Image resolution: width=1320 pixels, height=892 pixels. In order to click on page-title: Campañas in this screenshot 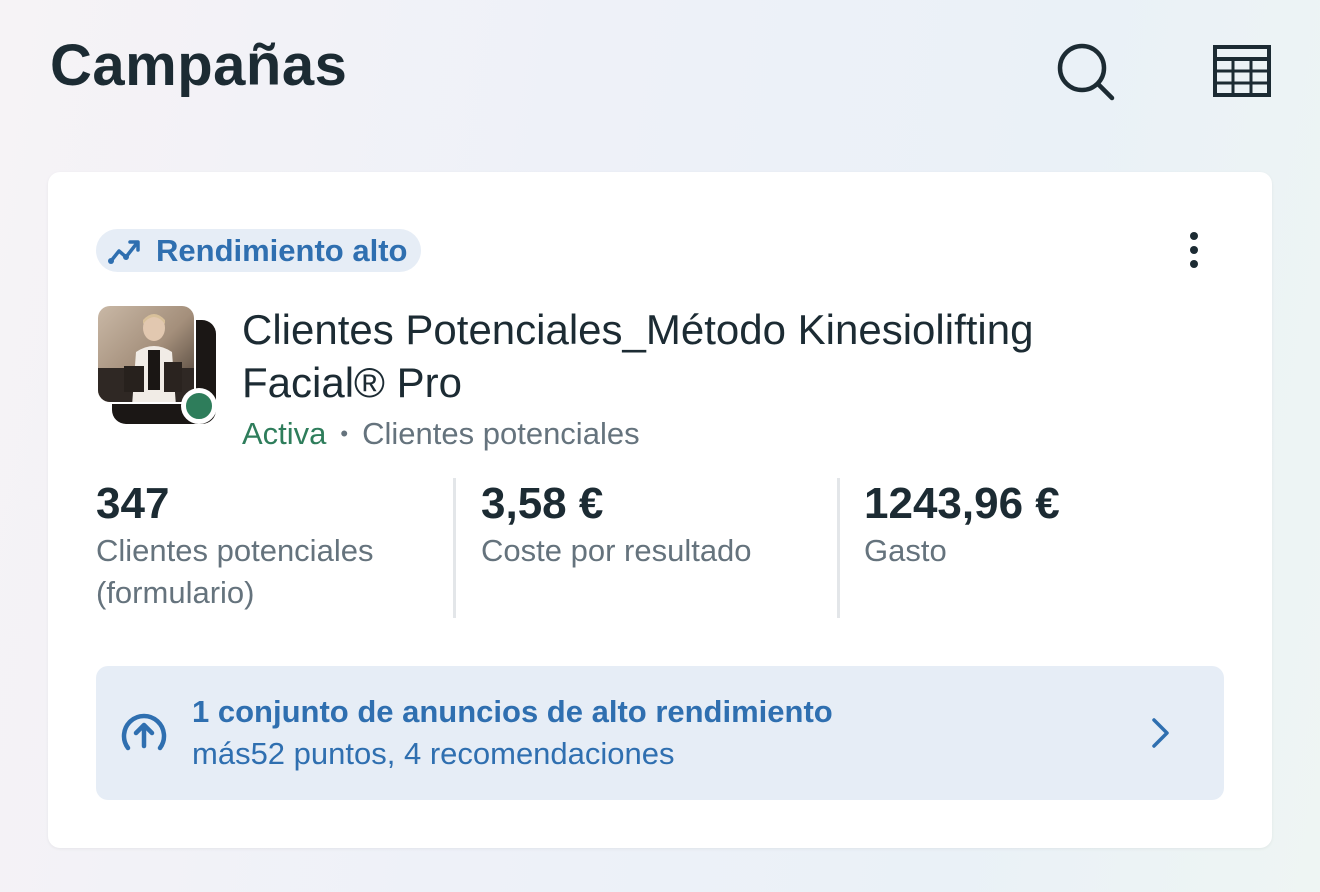, I will do `click(199, 65)`.